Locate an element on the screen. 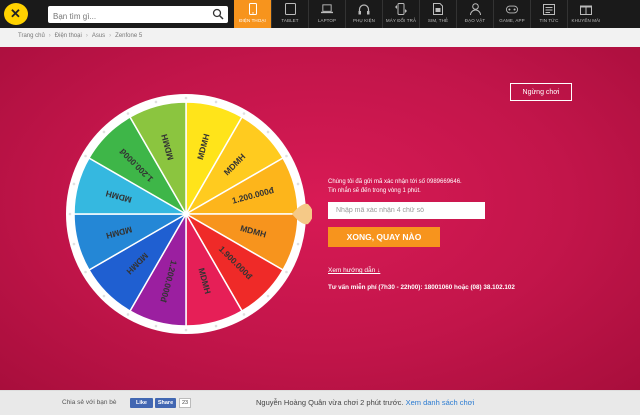 This screenshot has width=640, height=415. nav-item-may-doi-tra: MÁY ĐỔI TRẢ is located at coordinates (400, 14).